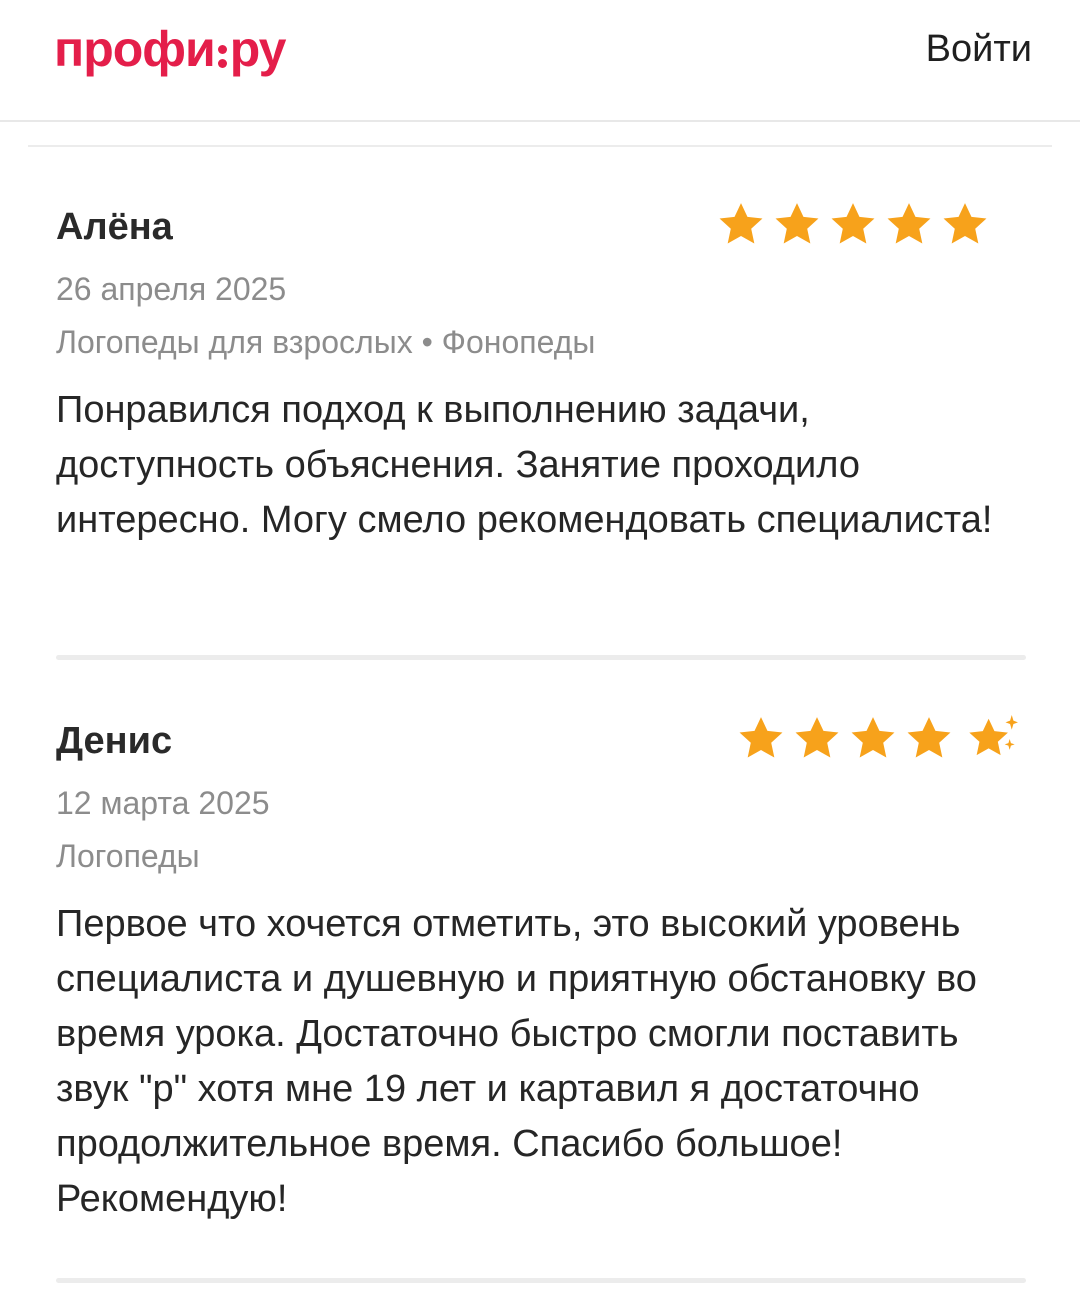  What do you see at coordinates (128, 856) in the screenshot?
I see `review-categories: Логопеды` at bounding box center [128, 856].